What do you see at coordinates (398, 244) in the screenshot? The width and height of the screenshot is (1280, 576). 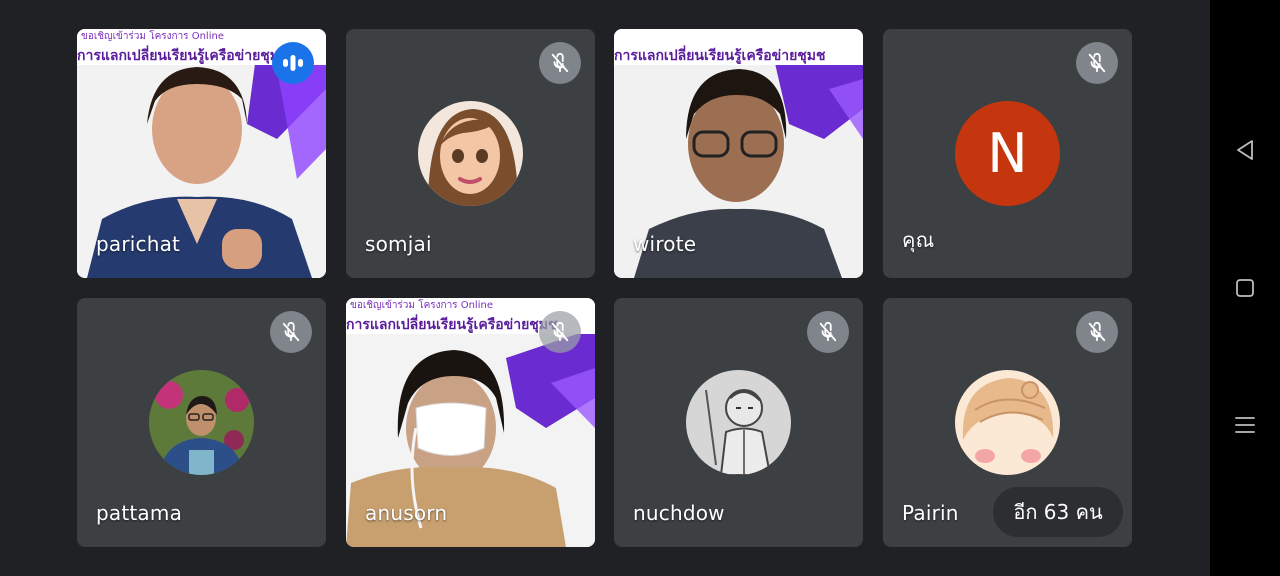 I see `participant-name: somjai` at bounding box center [398, 244].